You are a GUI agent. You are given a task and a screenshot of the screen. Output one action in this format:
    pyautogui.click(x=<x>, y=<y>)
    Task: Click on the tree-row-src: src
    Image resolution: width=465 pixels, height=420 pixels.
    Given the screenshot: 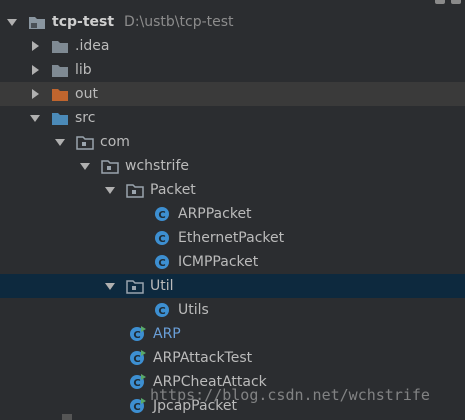 What is the action you would take?
    pyautogui.click(x=232, y=118)
    